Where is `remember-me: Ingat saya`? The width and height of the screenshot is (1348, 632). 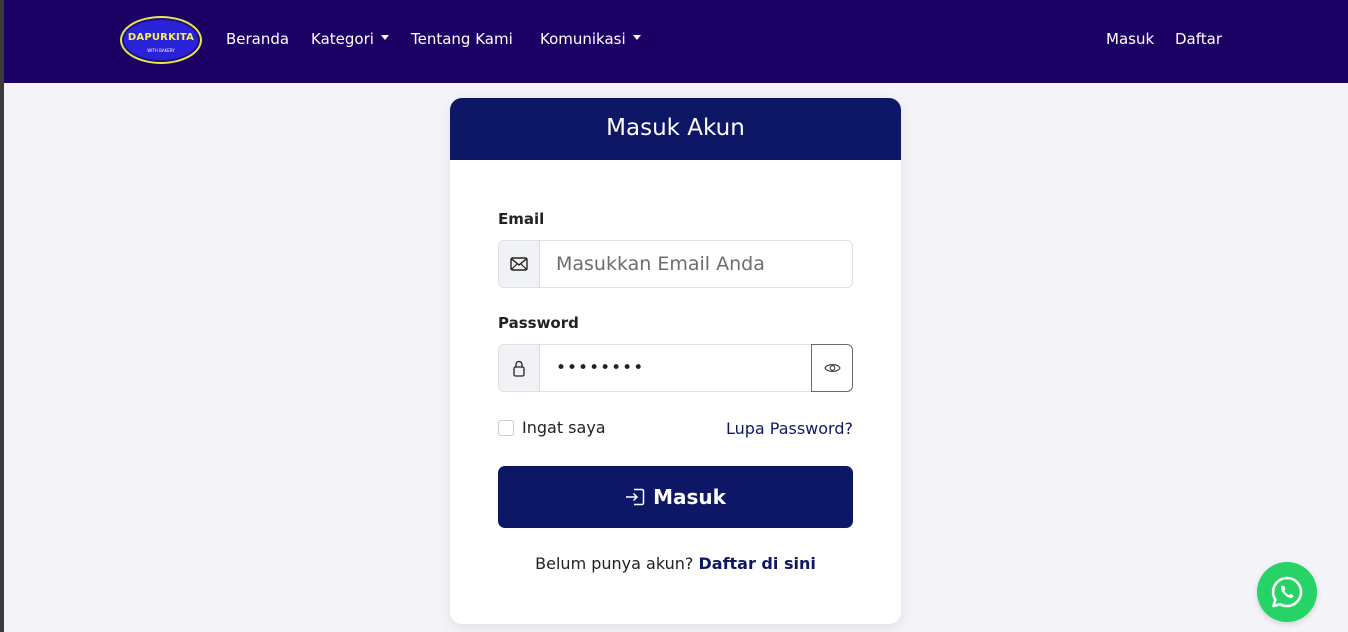
remember-me: Ingat saya is located at coordinates (552, 427).